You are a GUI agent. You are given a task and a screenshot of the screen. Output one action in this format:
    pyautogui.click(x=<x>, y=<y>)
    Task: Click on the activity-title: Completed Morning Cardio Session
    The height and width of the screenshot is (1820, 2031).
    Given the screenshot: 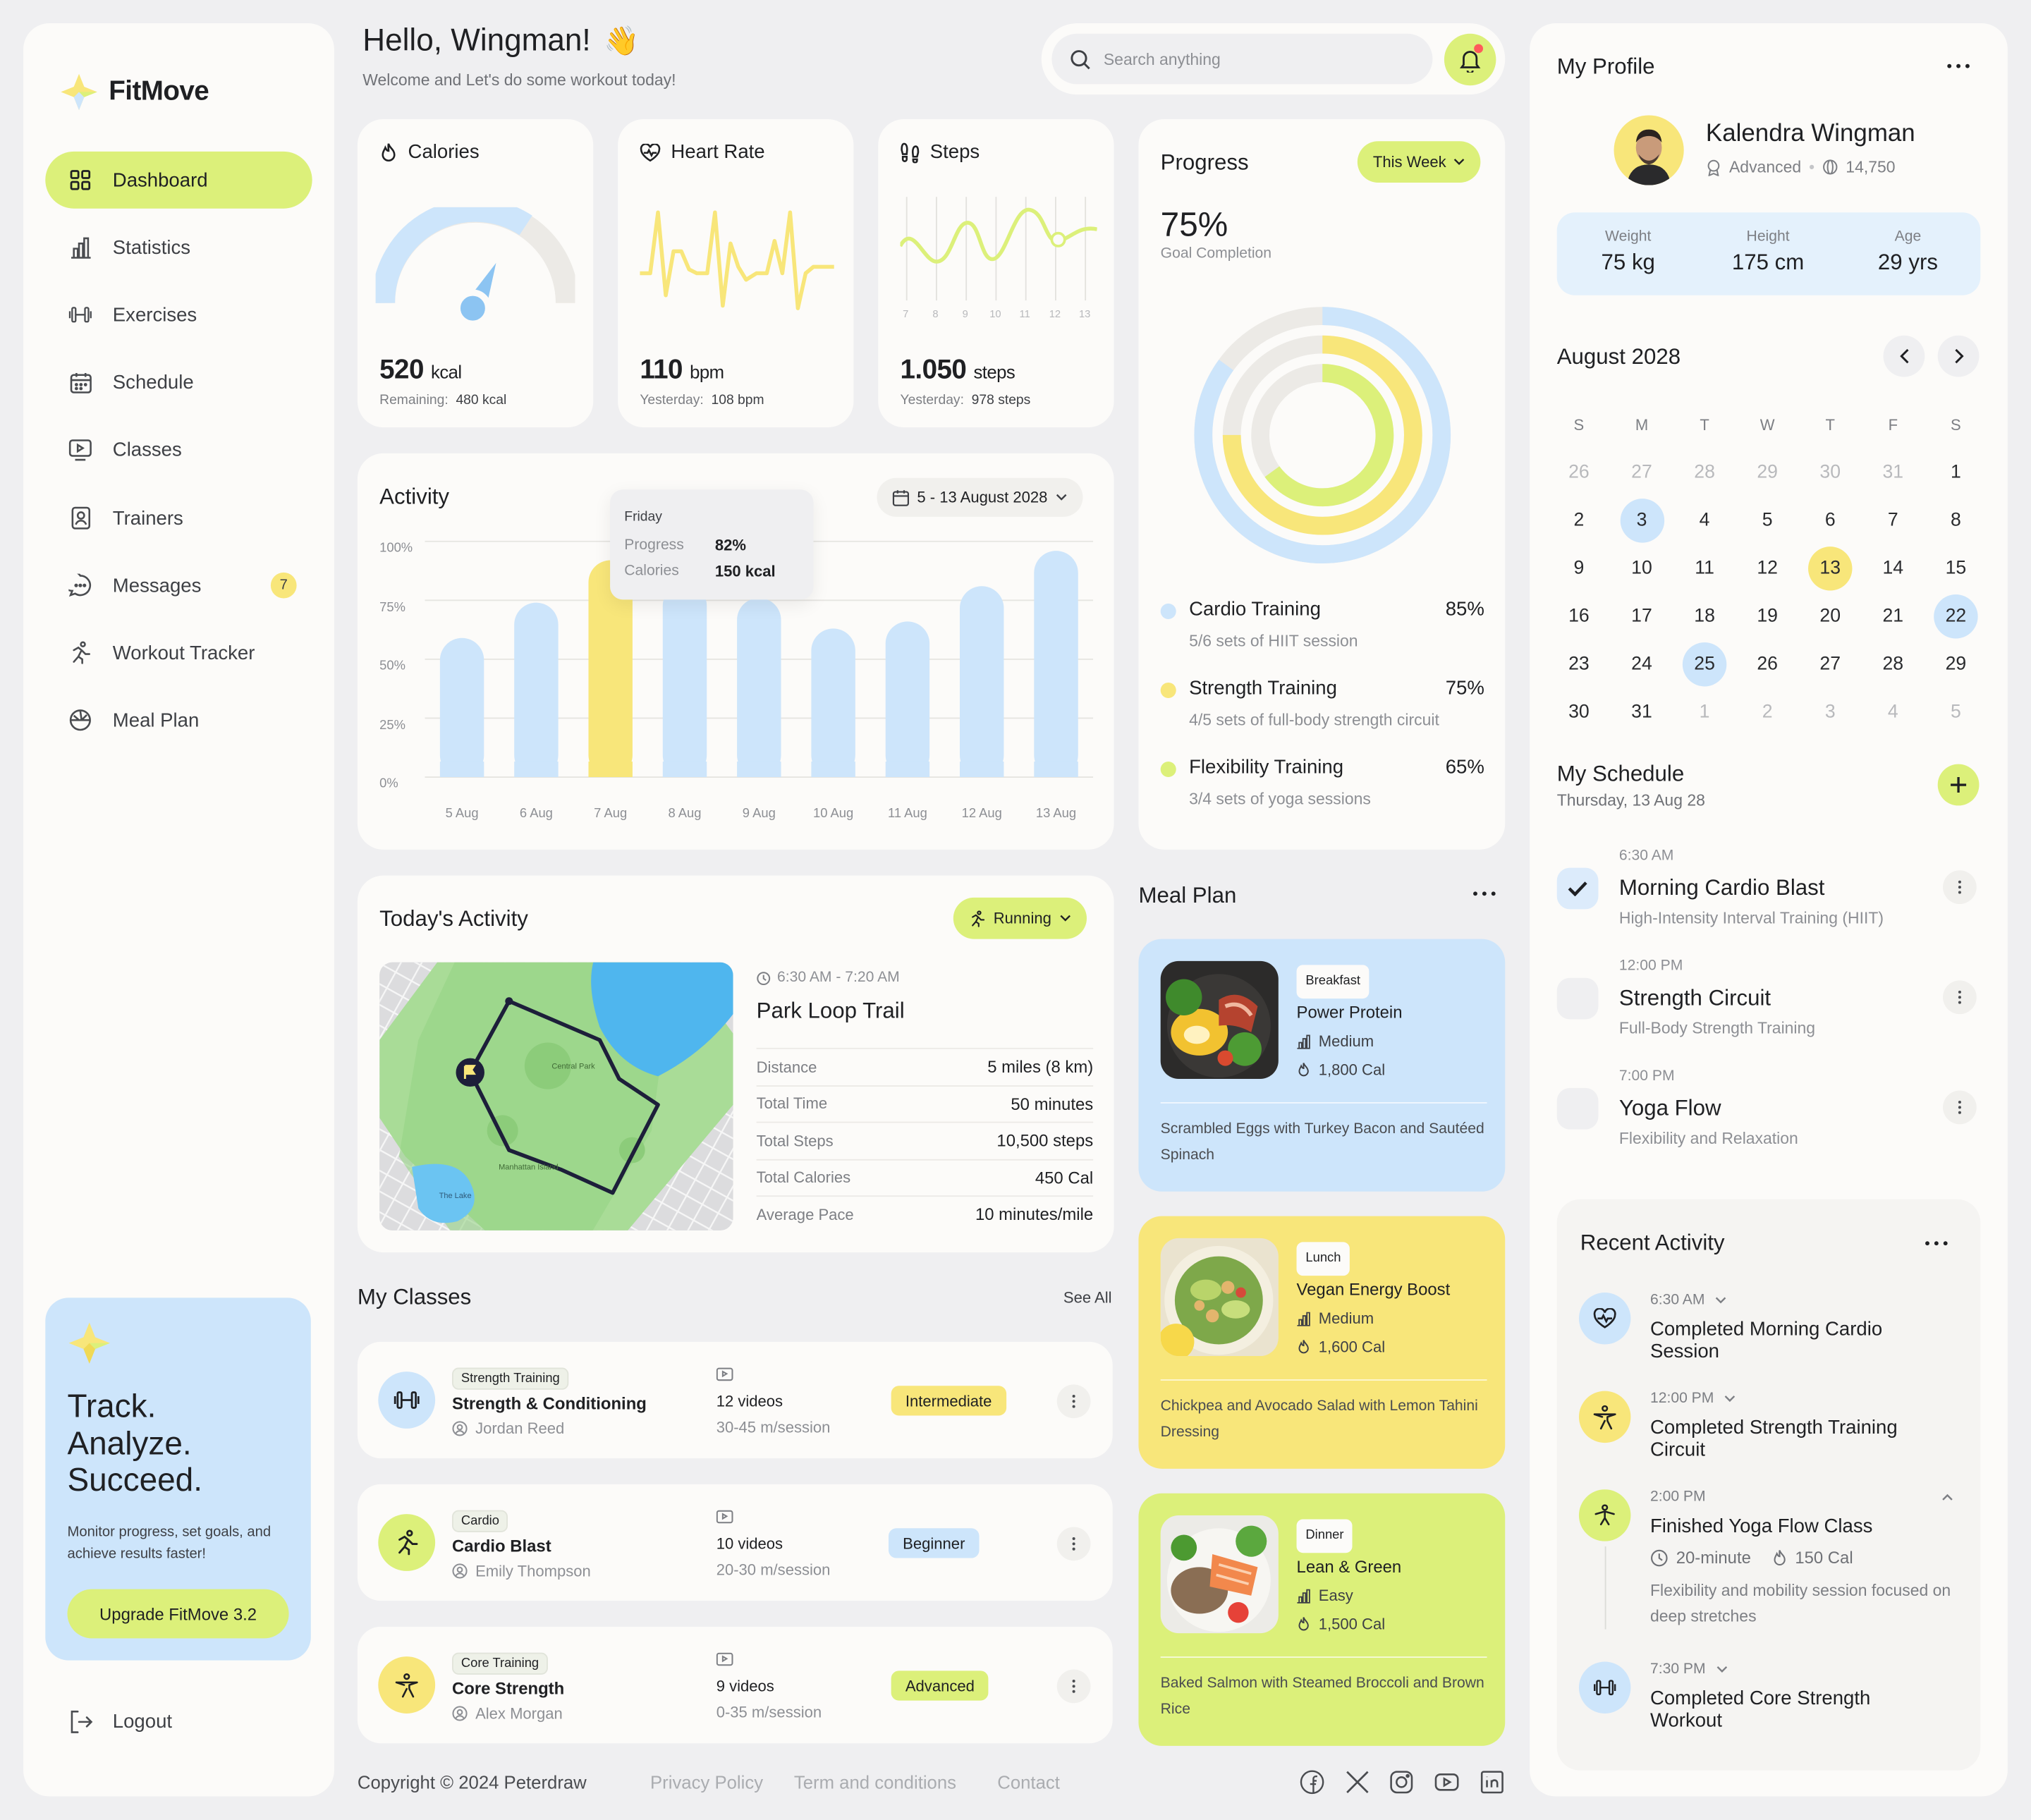 What is the action you would take?
    pyautogui.click(x=1792, y=1340)
    